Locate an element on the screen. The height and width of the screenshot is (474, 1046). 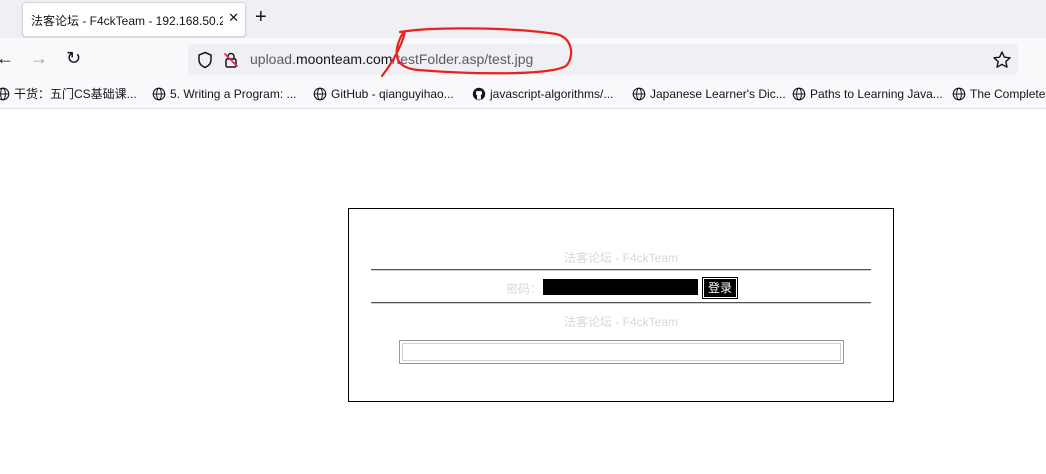
text-field-inner is located at coordinates (621, 352).